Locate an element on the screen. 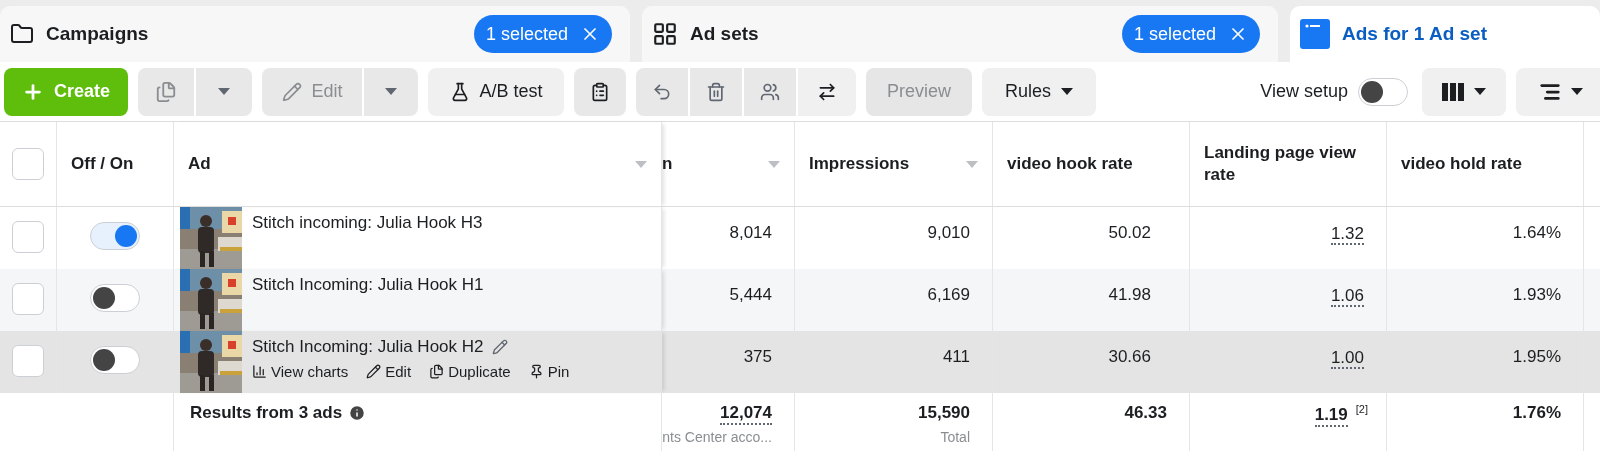  row-action-link: Duplicate is located at coordinates (470, 371).